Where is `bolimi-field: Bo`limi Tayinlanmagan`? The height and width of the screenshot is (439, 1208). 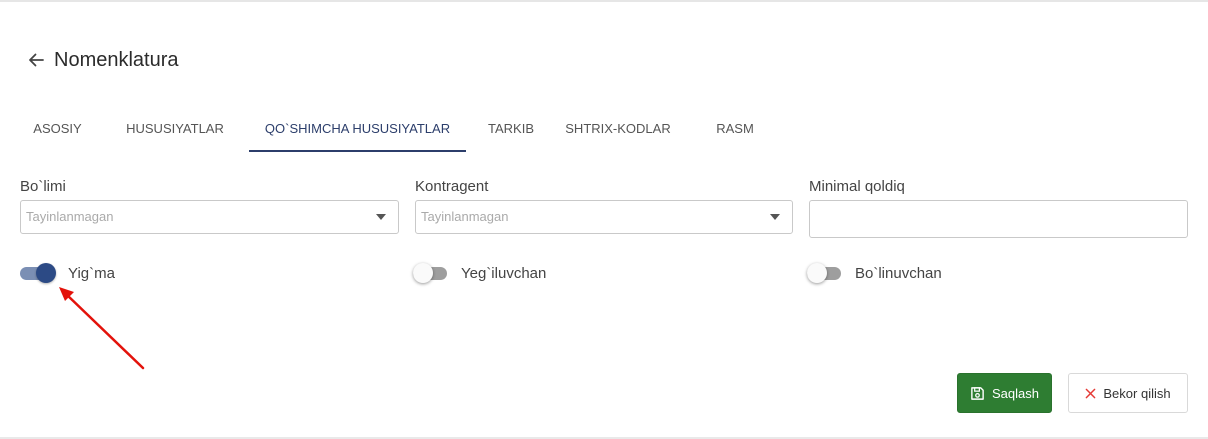
bolimi-field: Bo`limi Tayinlanmagan is located at coordinates (209, 206).